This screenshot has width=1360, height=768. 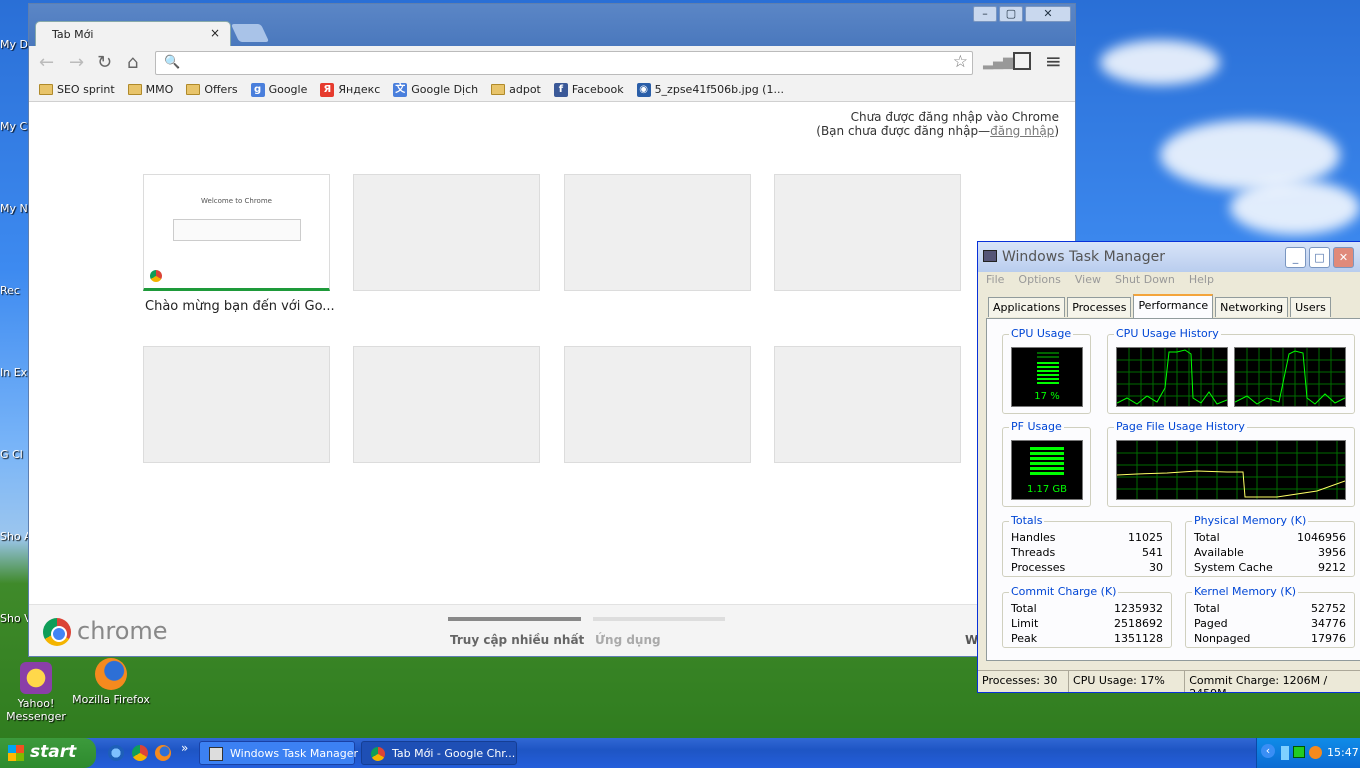 What do you see at coordinates (15, 44) in the screenshot?
I see `desktop-icon-clipped: My D` at bounding box center [15, 44].